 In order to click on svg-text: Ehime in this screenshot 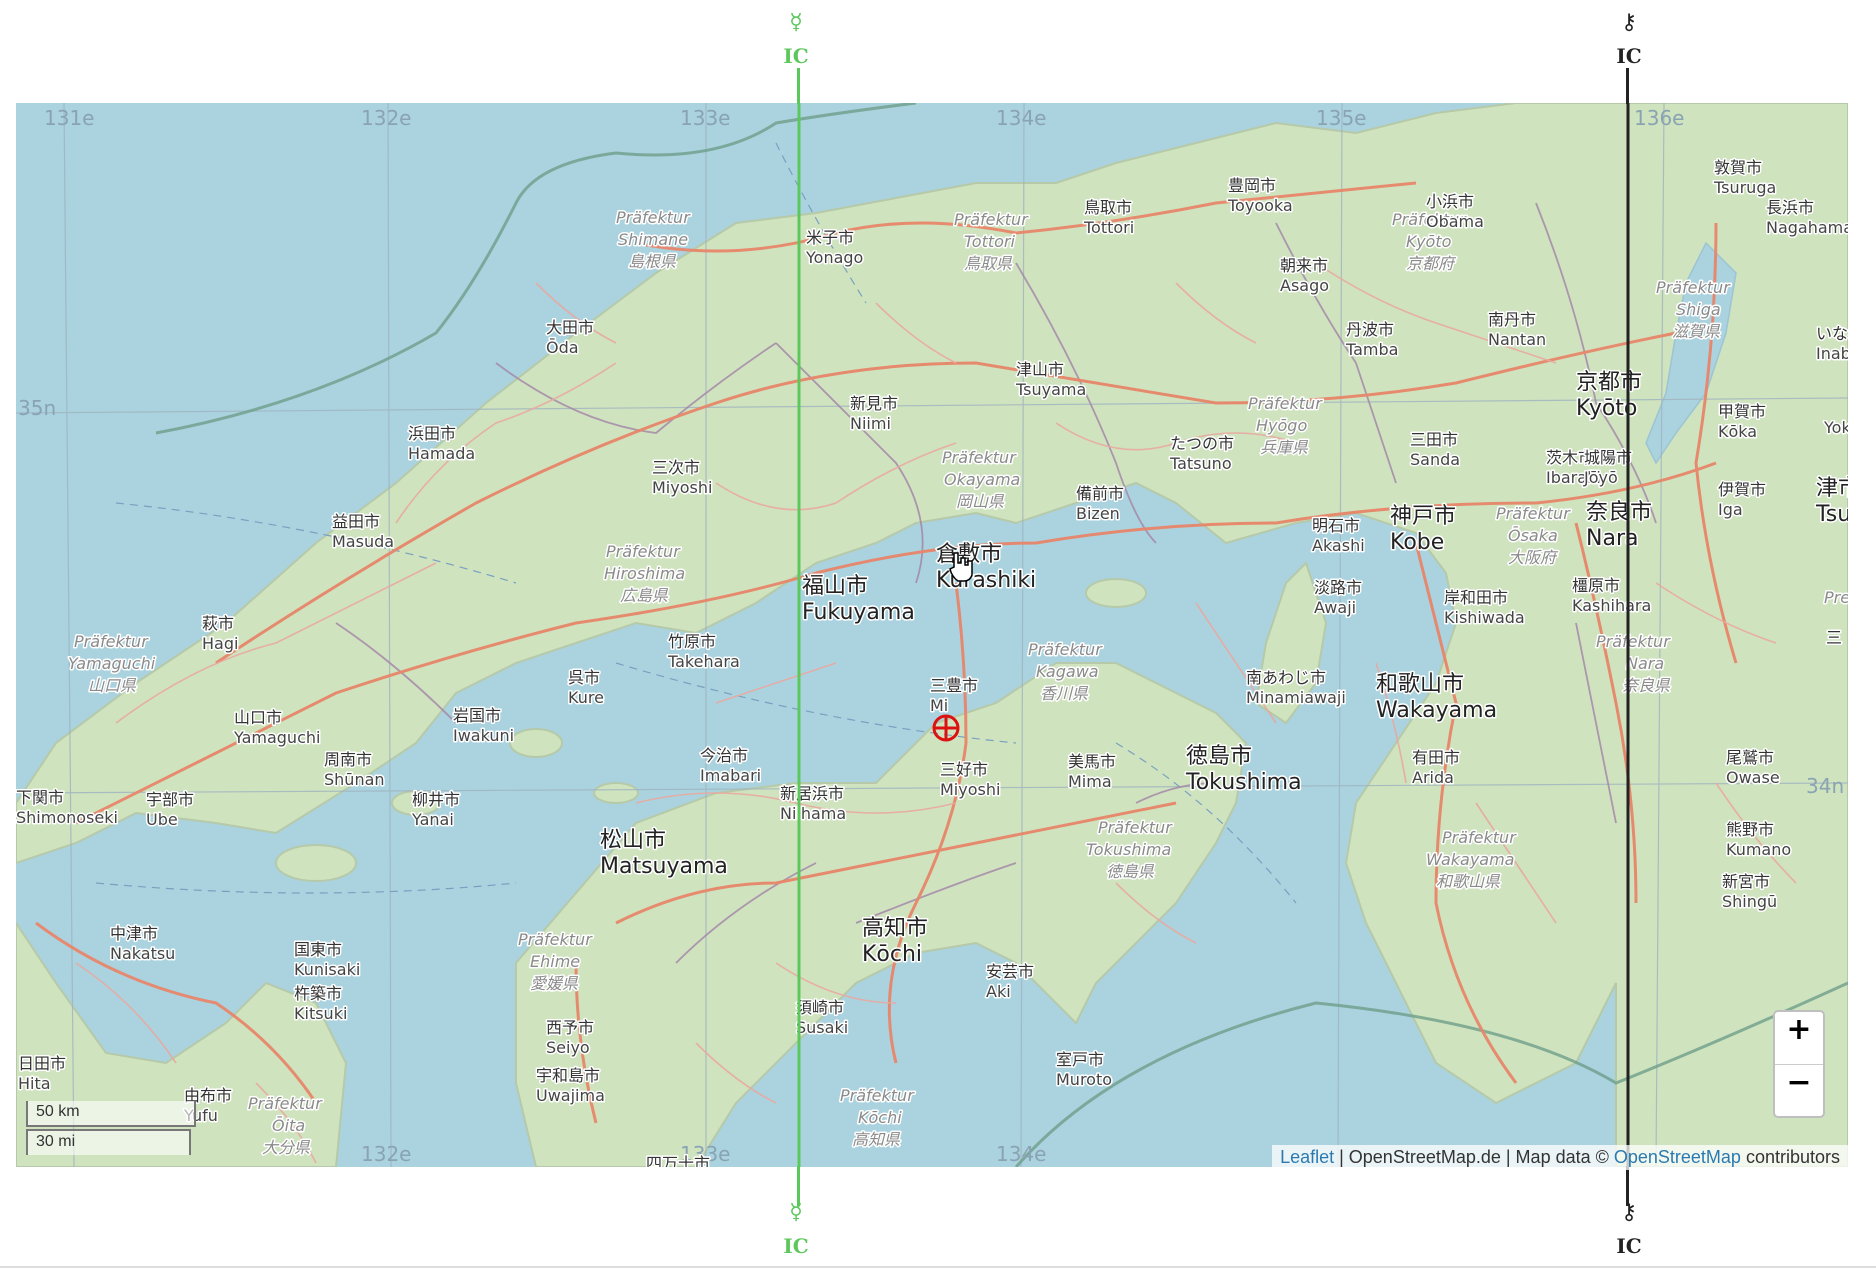, I will do `click(555, 961)`.